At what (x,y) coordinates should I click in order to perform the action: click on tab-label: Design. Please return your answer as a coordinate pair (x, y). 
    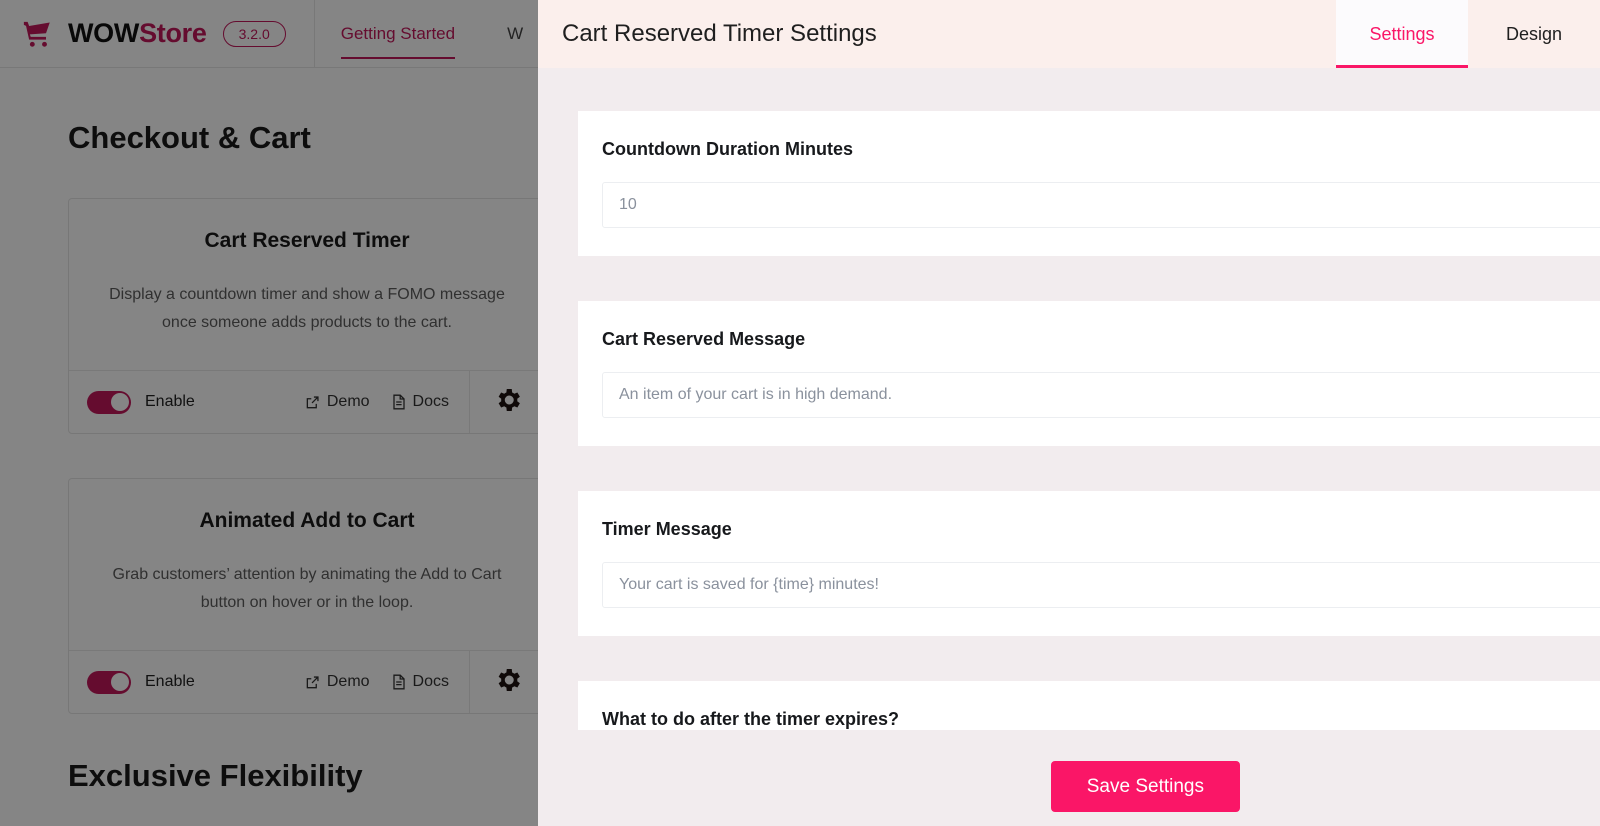
    Looking at the image, I should click on (1534, 33).